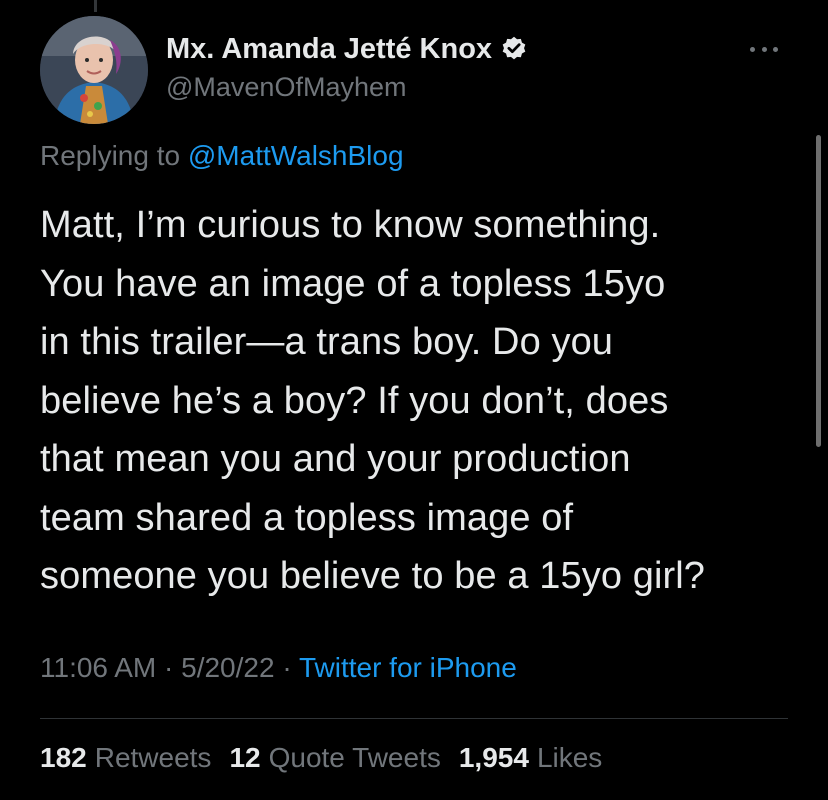 The height and width of the screenshot is (800, 828). Describe the element at coordinates (373, 576) in the screenshot. I see `tweet-text-line: someone you believe to be a 15yo girl?` at that location.